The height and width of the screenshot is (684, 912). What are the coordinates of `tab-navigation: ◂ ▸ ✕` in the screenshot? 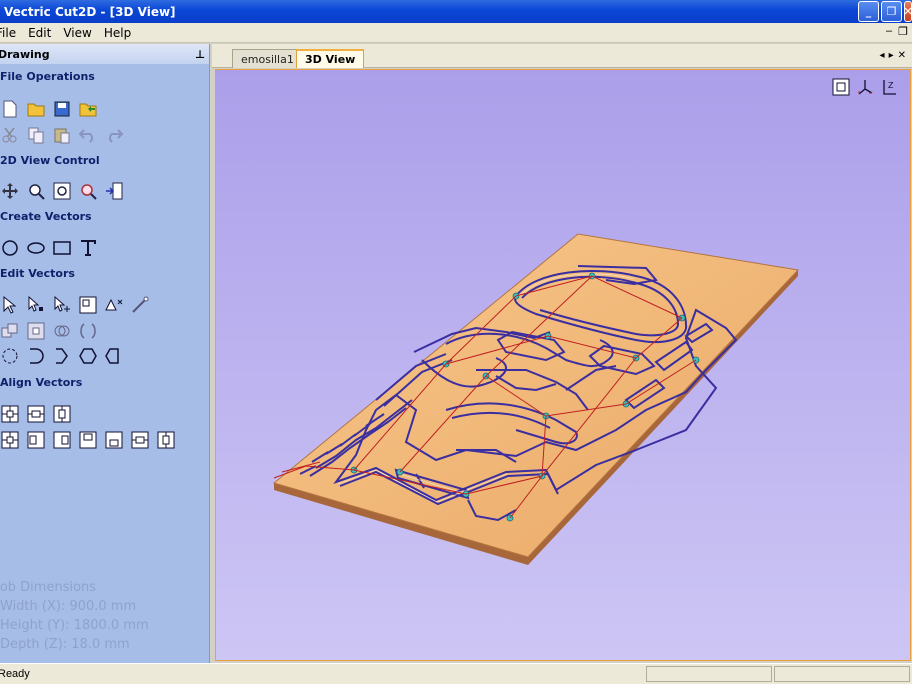 It's located at (893, 55).